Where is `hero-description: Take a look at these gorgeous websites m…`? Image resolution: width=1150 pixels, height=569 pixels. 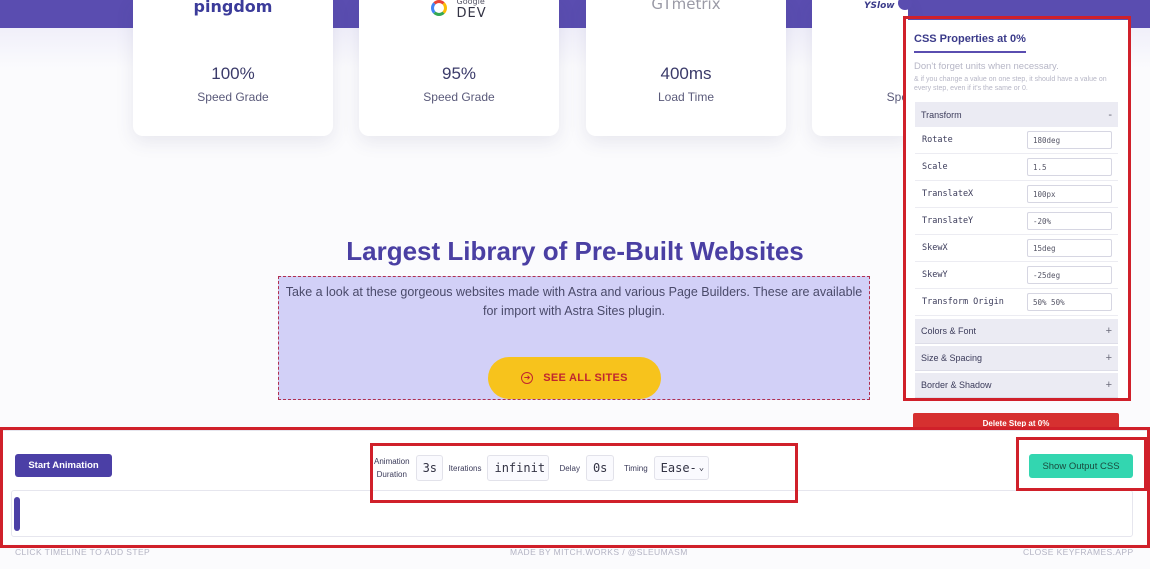 hero-description: Take a look at these gorgeous websites m… is located at coordinates (574, 301).